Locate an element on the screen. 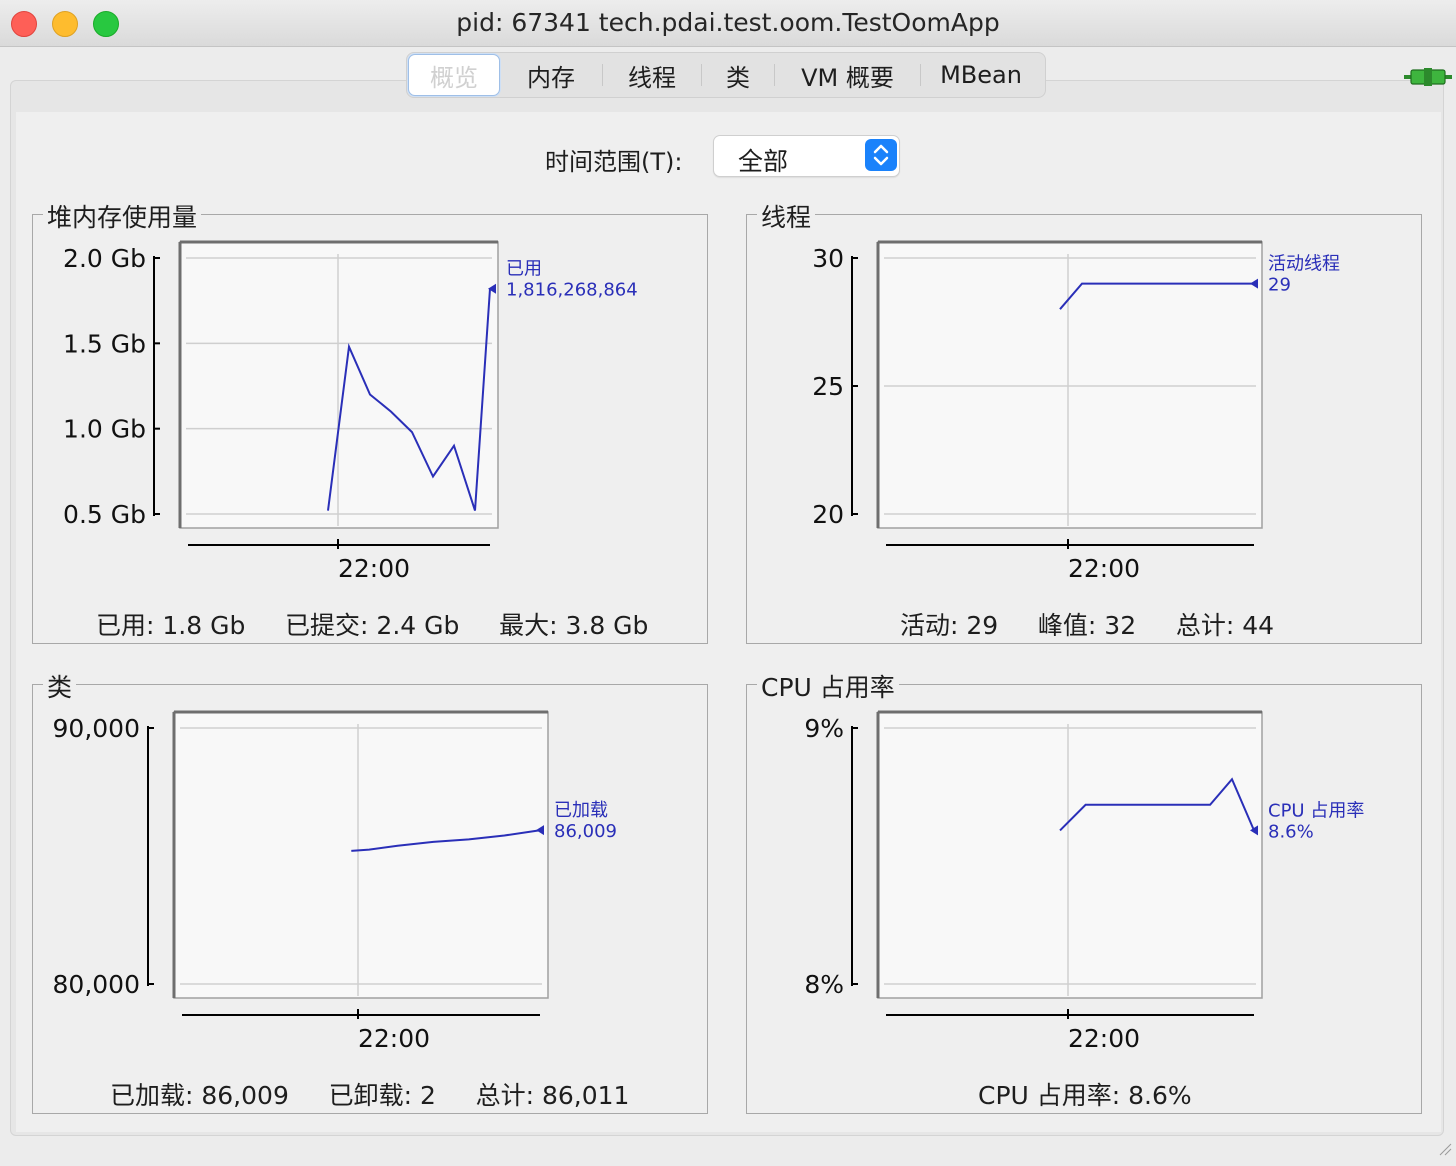  tab-bar: 概览 内存 线程 类 VM 概要 MBean is located at coordinates (726, 75).